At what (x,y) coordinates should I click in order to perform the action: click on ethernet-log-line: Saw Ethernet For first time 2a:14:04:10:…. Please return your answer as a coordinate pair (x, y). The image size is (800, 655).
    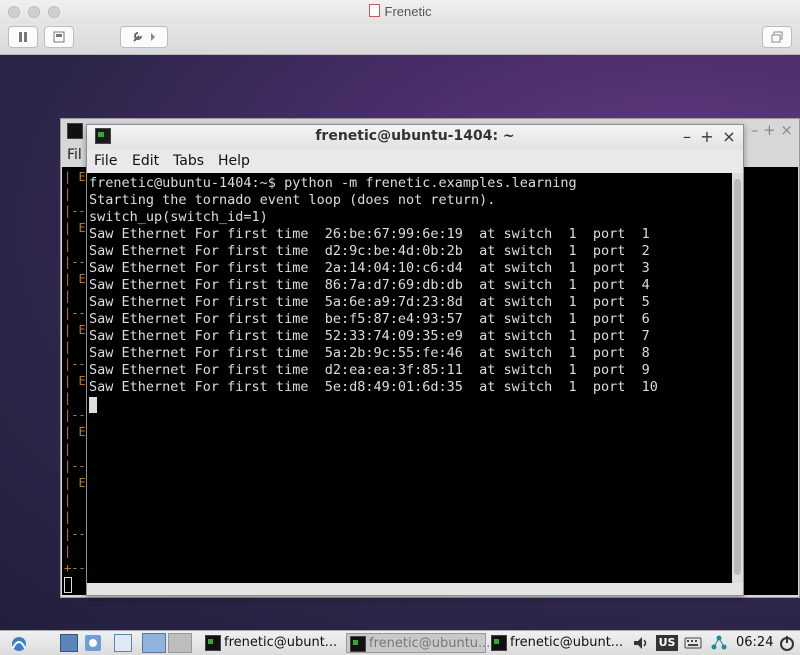
    Looking at the image, I should click on (369, 268).